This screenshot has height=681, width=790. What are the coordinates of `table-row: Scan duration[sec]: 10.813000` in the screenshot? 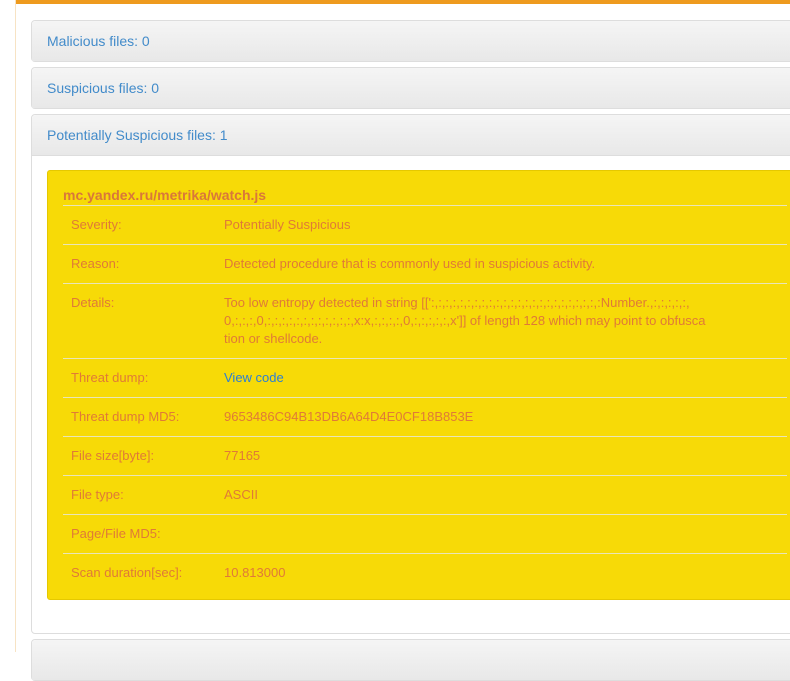 It's located at (425, 572).